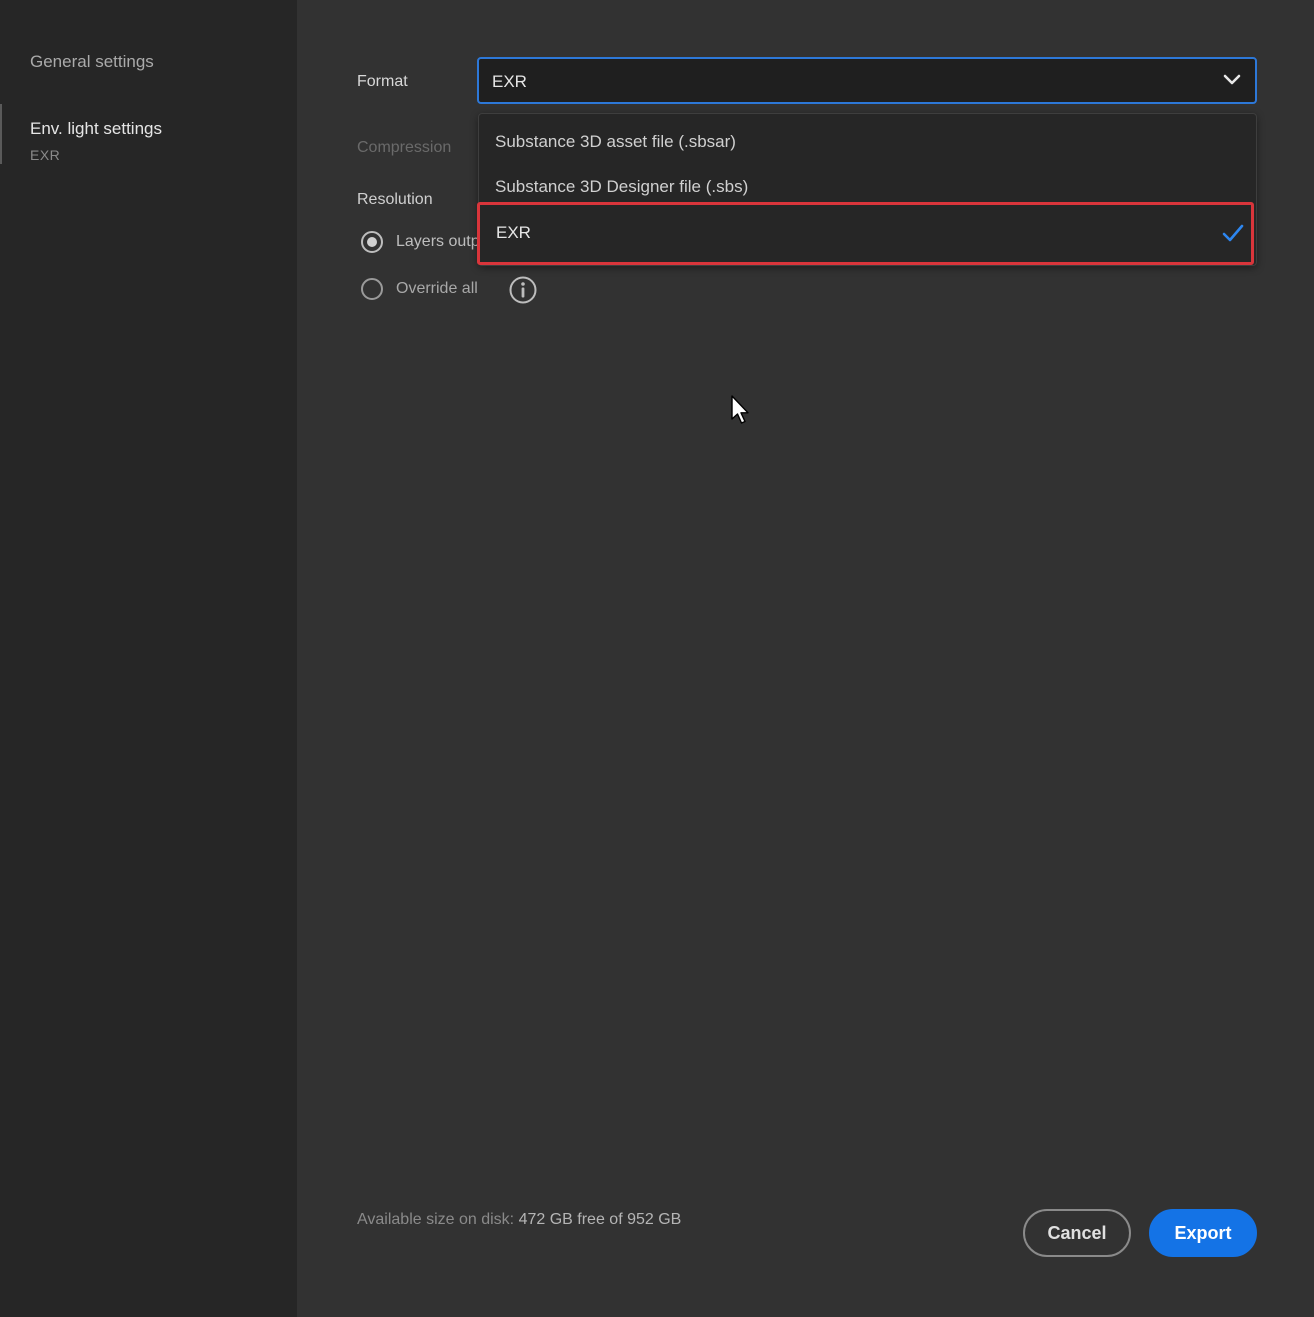 Image resolution: width=1314 pixels, height=1317 pixels. Describe the element at coordinates (92, 61) in the screenshot. I see `sidebar-item-label: General settings` at that location.